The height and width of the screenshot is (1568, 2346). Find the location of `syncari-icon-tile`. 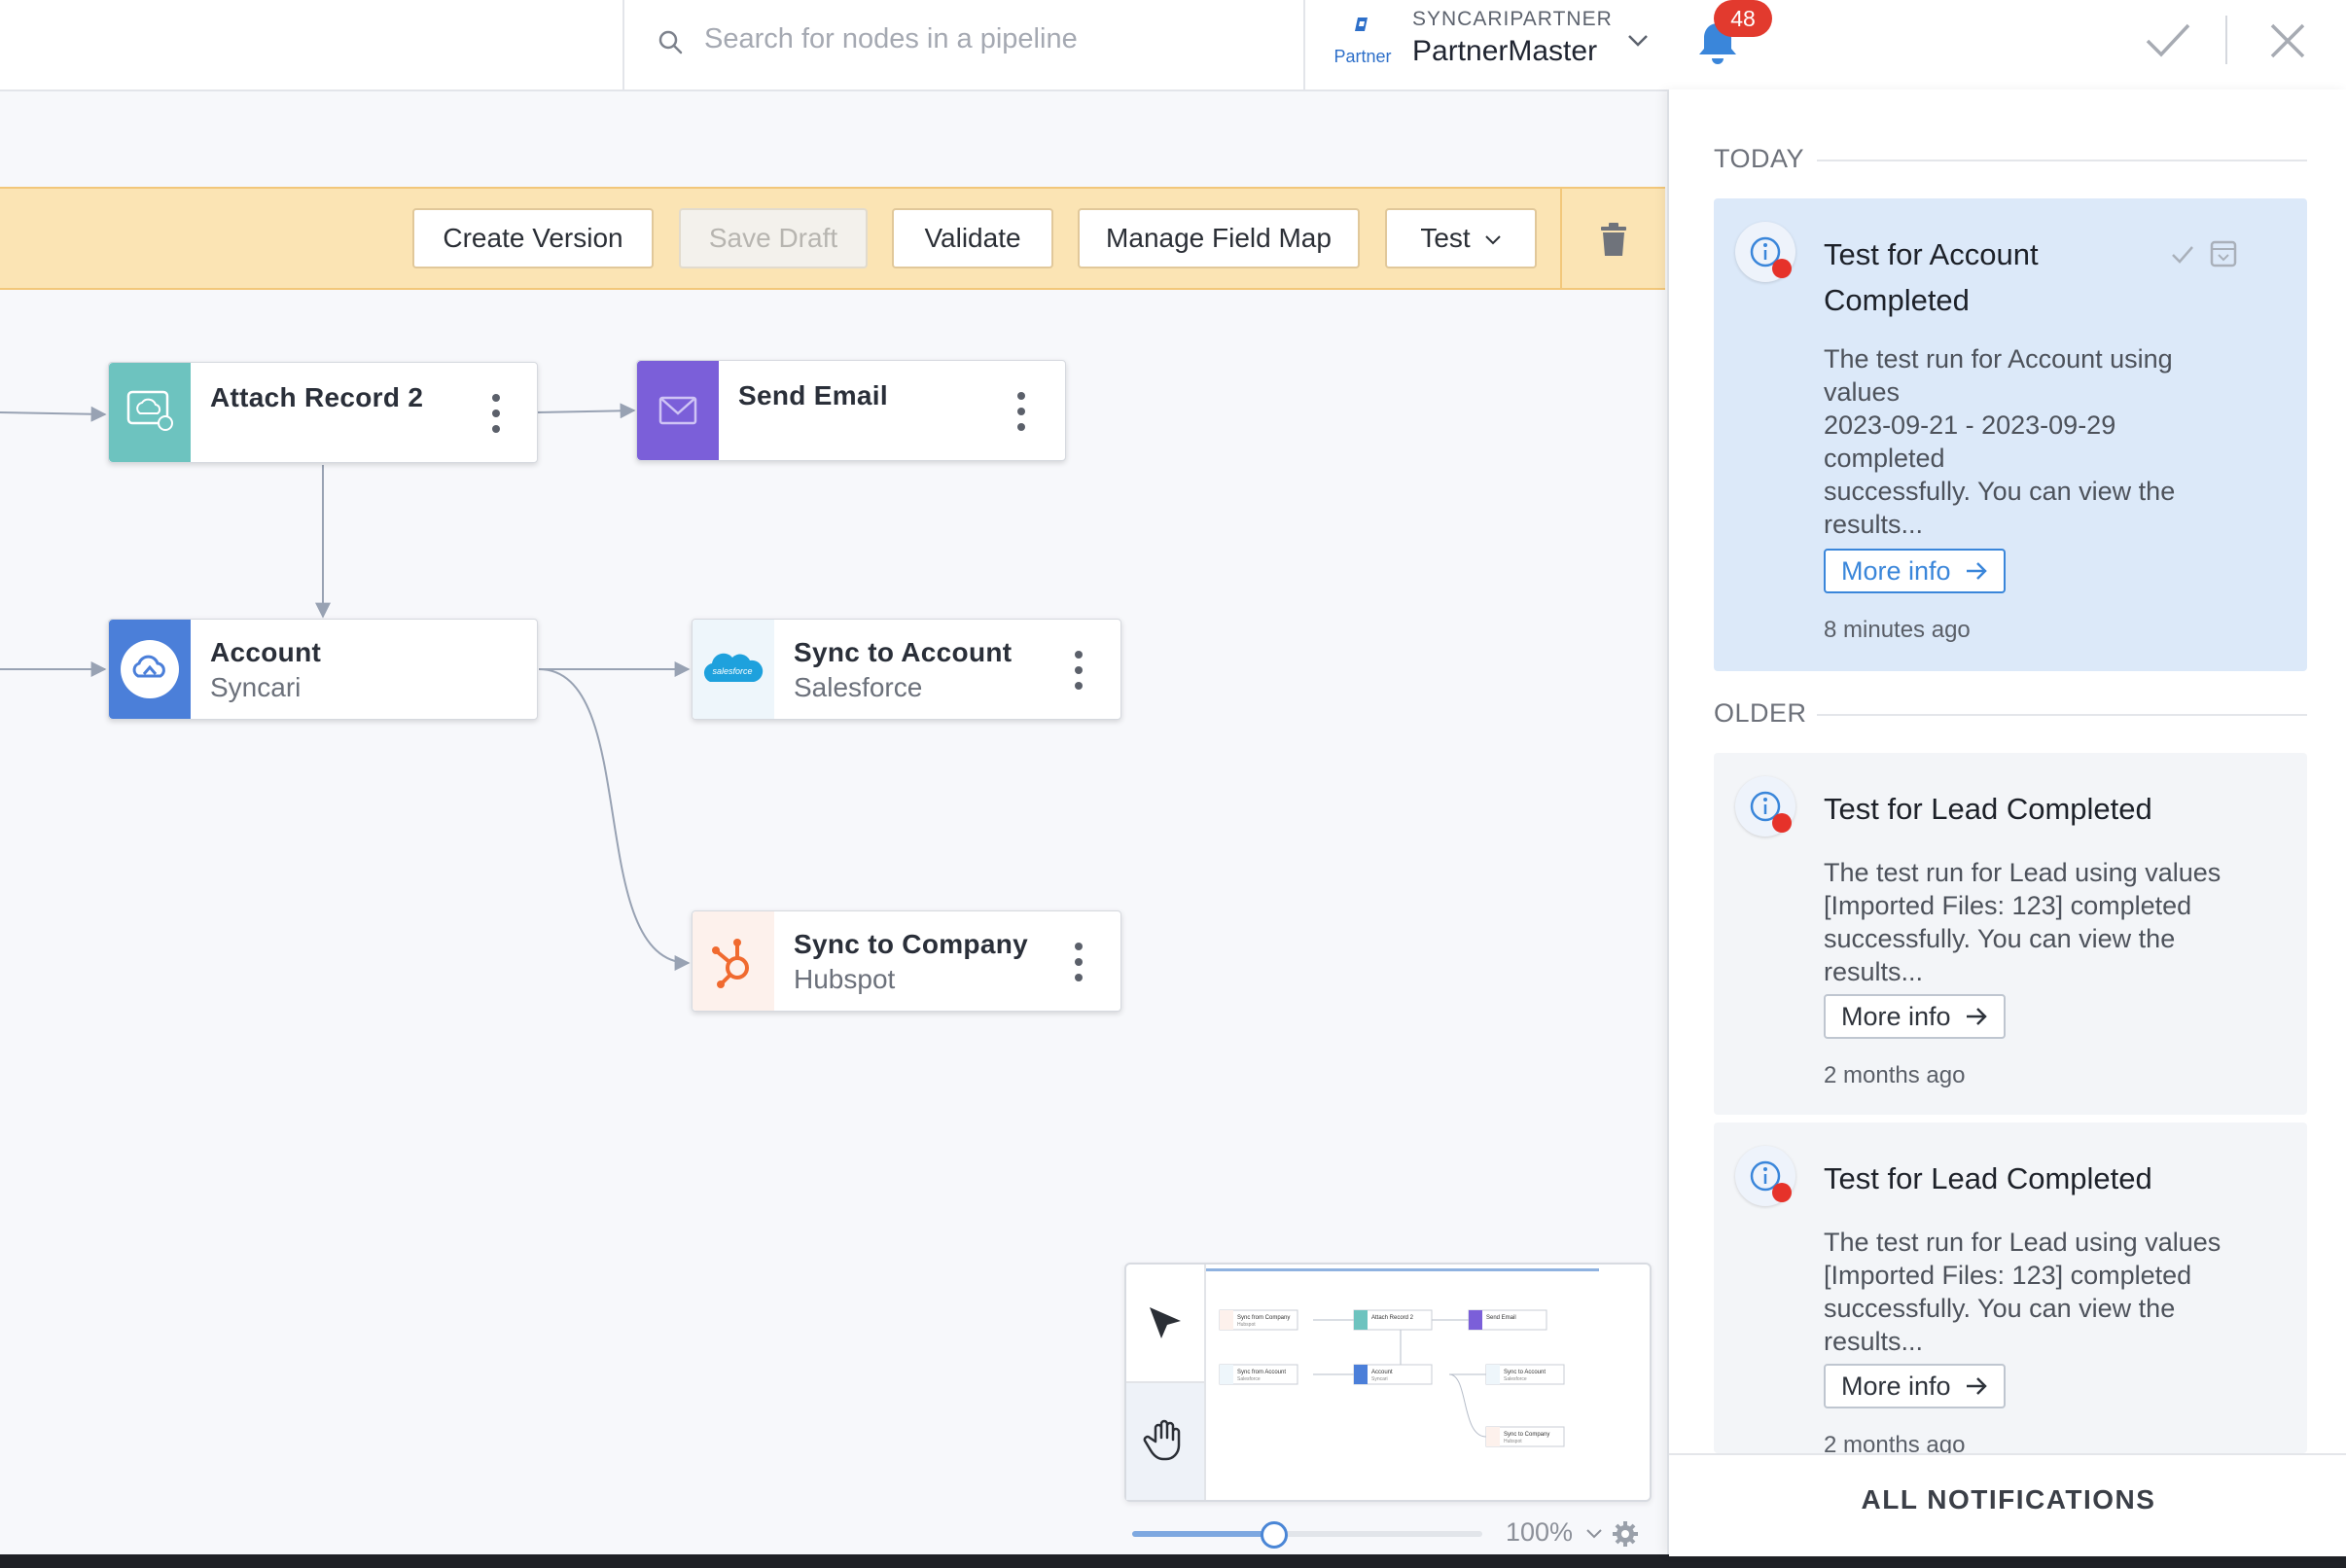

syncari-icon-tile is located at coordinates (150, 669).